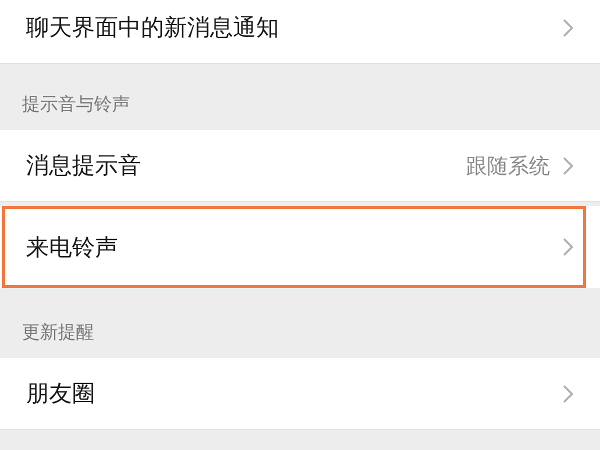  Describe the element at coordinates (72, 248) in the screenshot. I see `row-label: 来电铃声` at that location.